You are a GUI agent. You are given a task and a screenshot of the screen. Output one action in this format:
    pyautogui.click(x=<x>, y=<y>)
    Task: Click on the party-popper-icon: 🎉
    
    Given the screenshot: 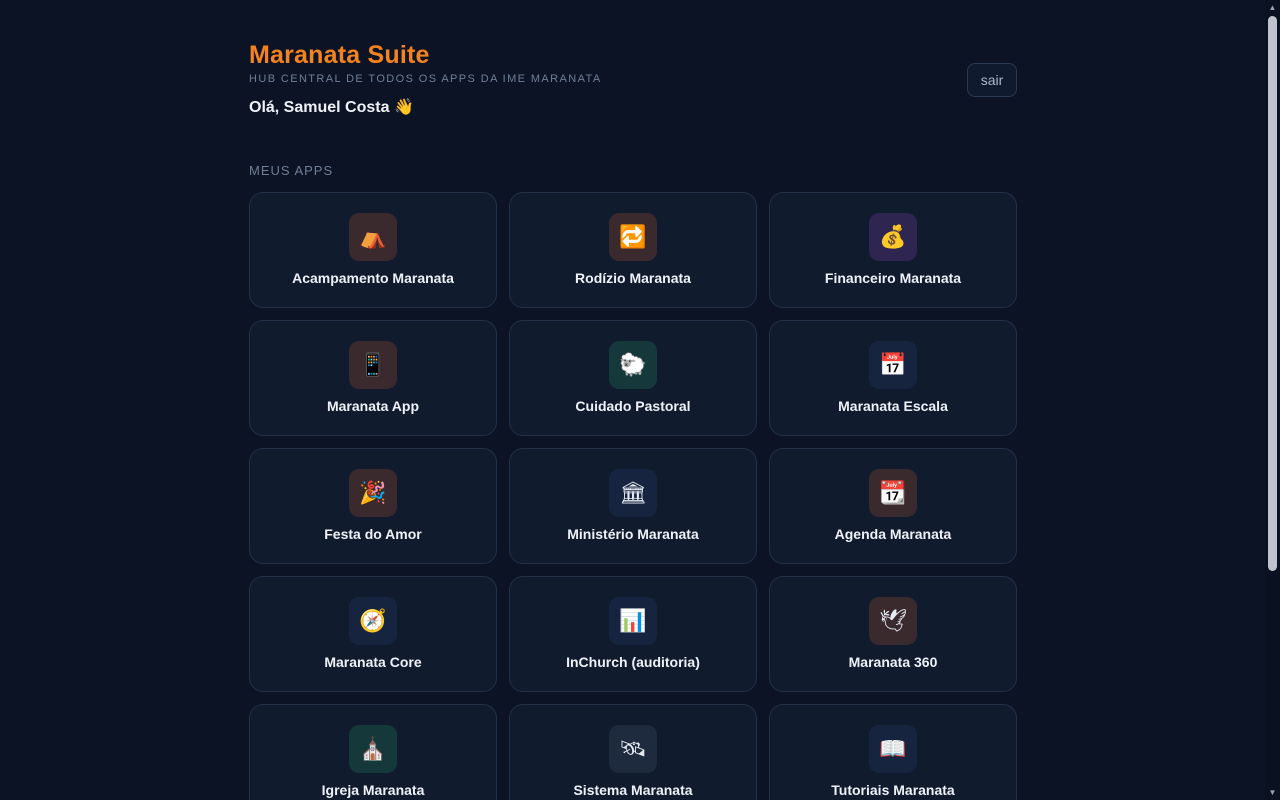 What is the action you would take?
    pyautogui.click(x=373, y=493)
    